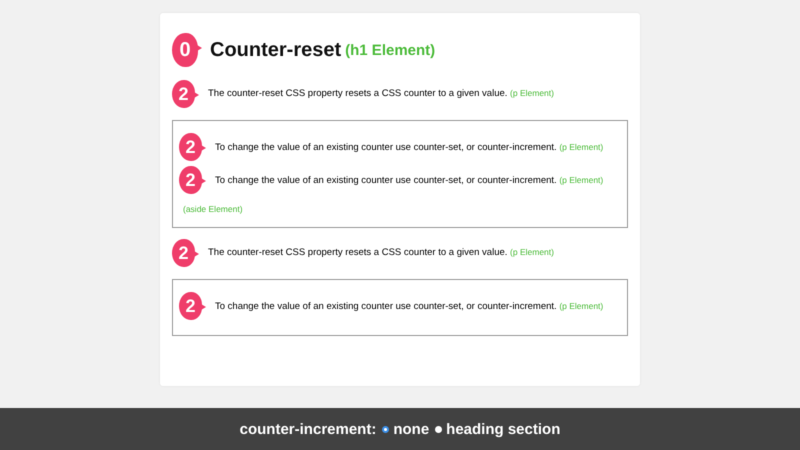  I want to click on radio-option: none, so click(406, 429).